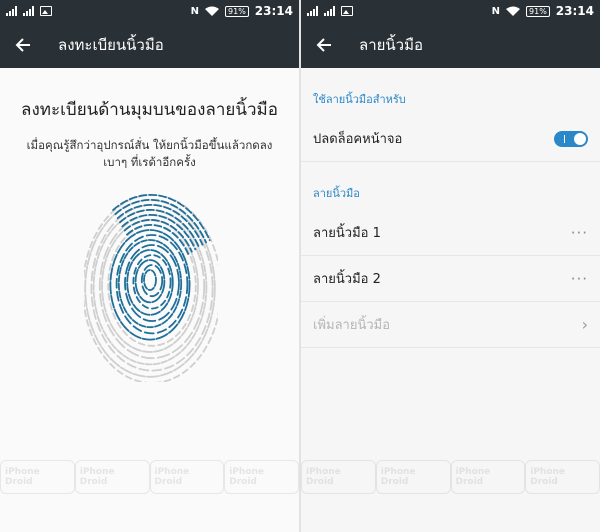 This screenshot has height=532, width=600. Describe the element at coordinates (347, 233) in the screenshot. I see `fingerprint-item-label: ลายนิ้วมือ 1` at that location.